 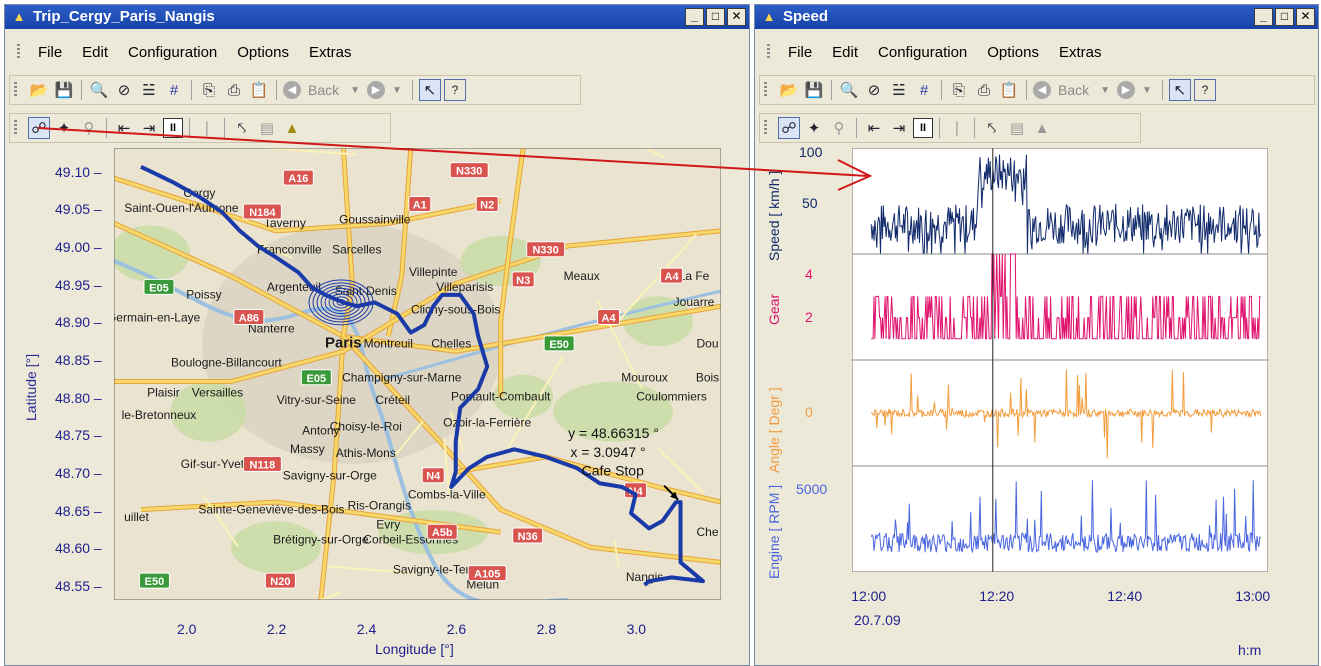 I want to click on y-tick-label: 2, so click(x=809, y=317).